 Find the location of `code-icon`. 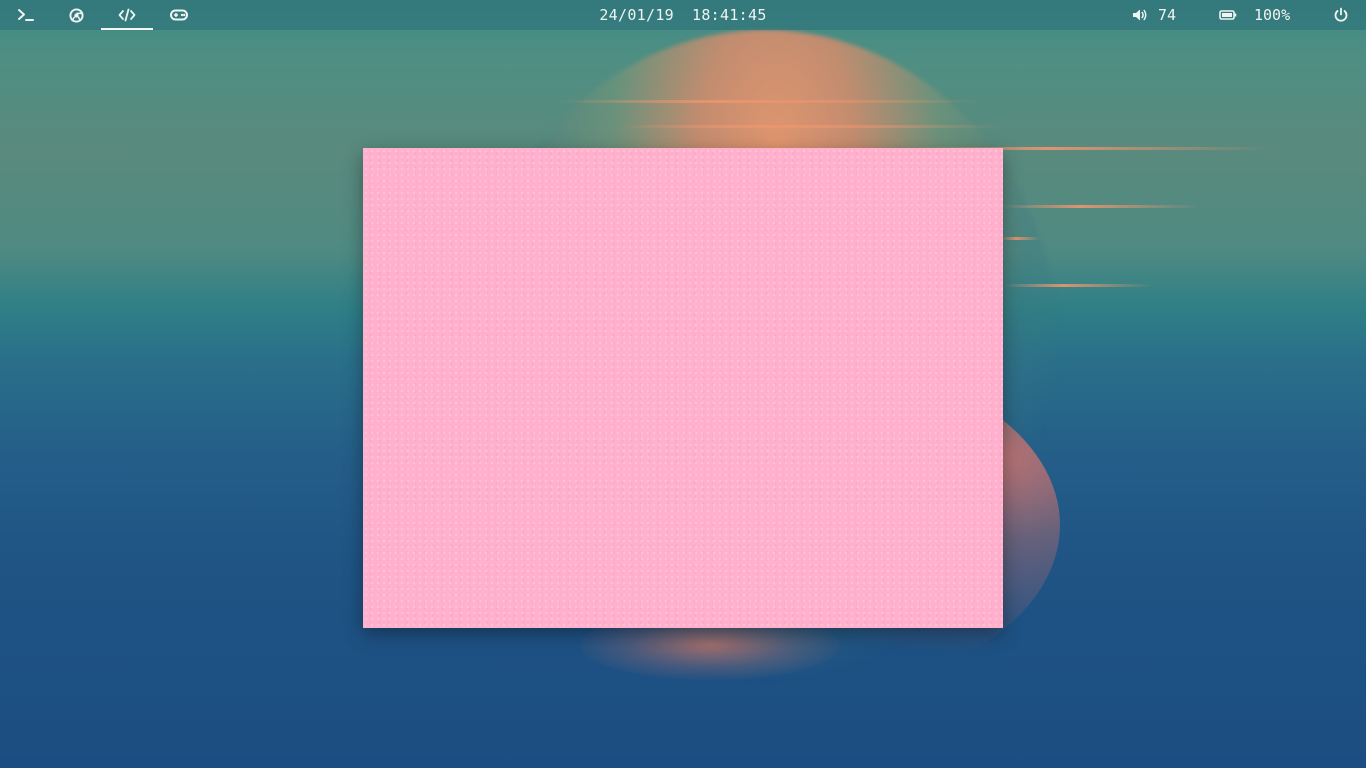

code-icon is located at coordinates (127, 15).